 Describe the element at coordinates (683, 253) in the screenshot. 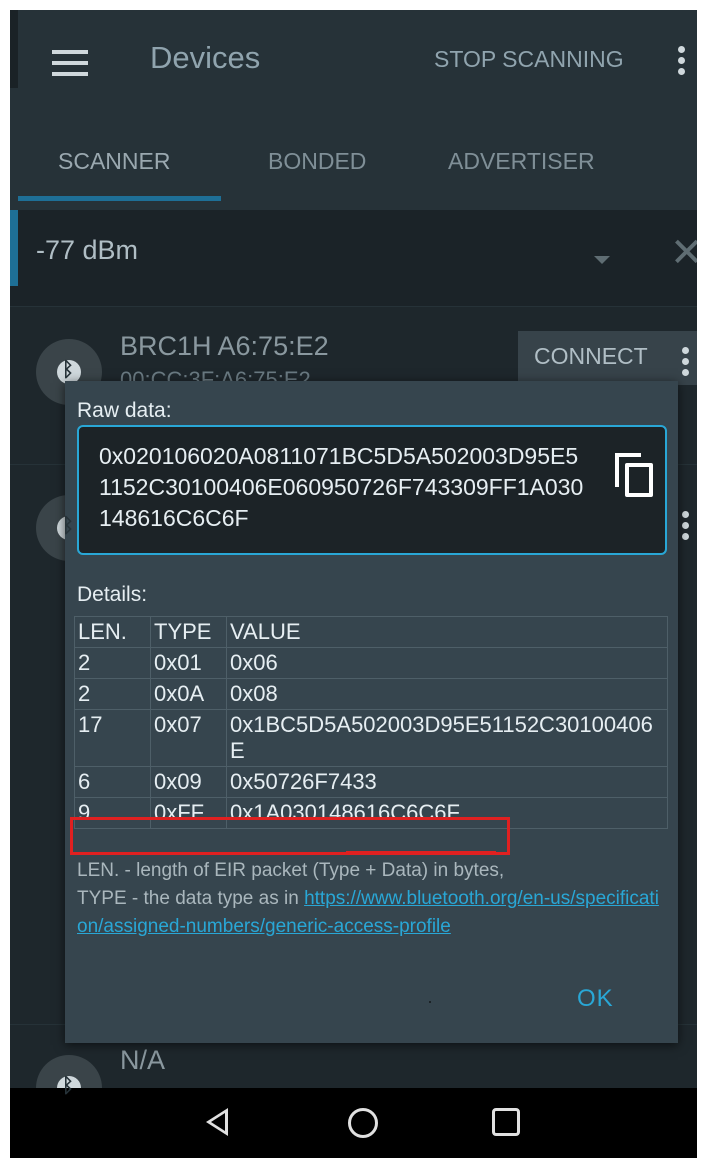

I see `close-icon: ✕` at that location.